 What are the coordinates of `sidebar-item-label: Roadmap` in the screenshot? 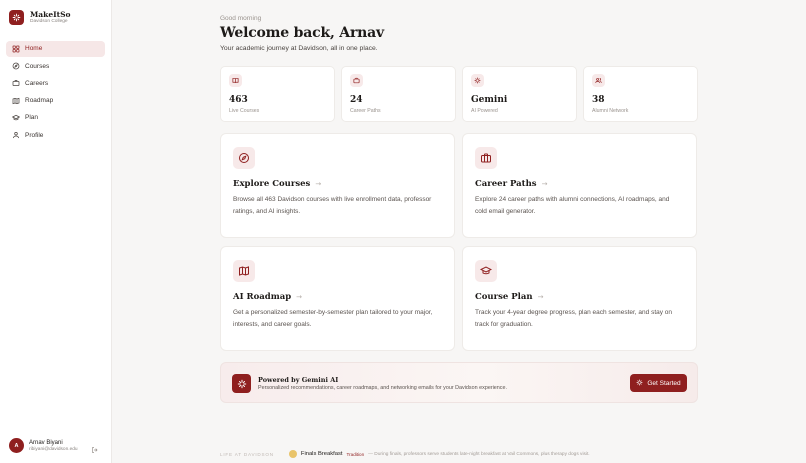 It's located at (39, 101).